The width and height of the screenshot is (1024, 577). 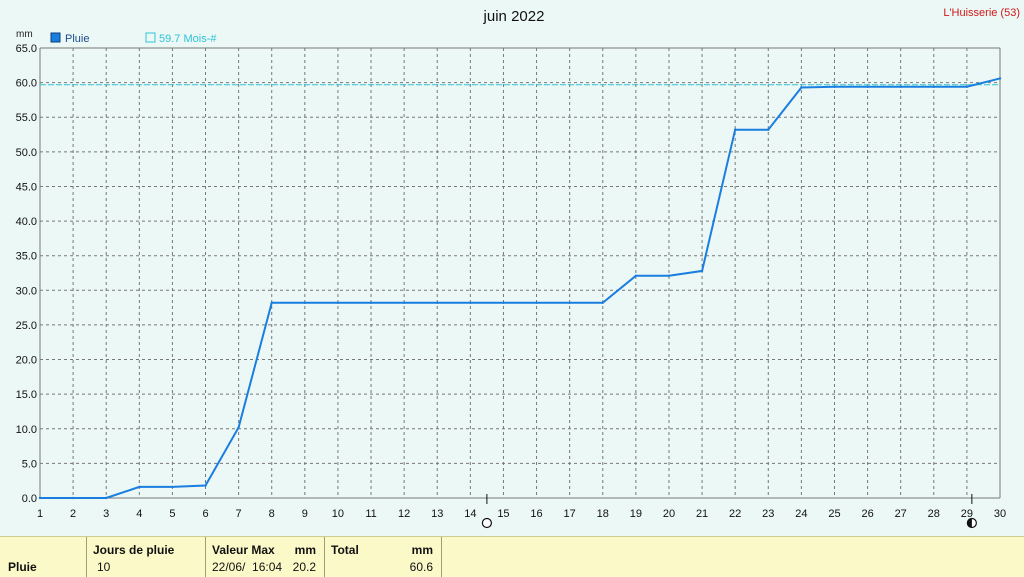 What do you see at coordinates (603, 514) in the screenshot?
I see `x-tick-label: 18` at bounding box center [603, 514].